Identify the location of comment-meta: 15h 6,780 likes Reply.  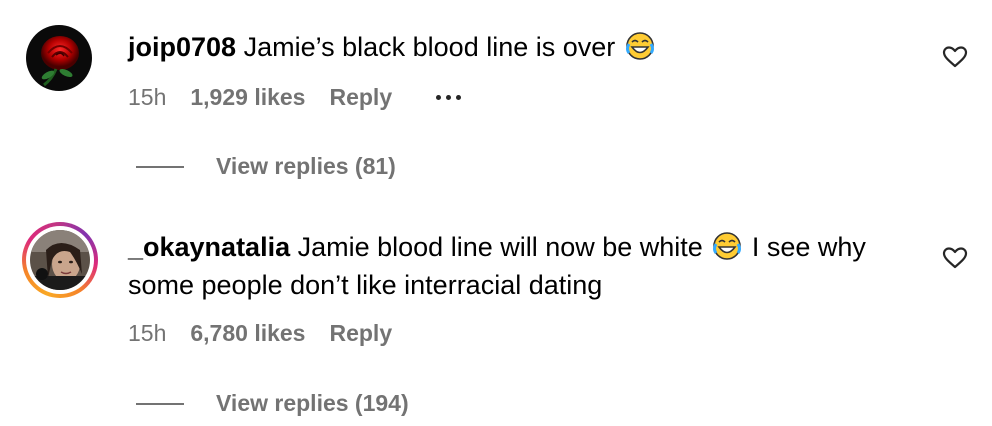
(282, 333).